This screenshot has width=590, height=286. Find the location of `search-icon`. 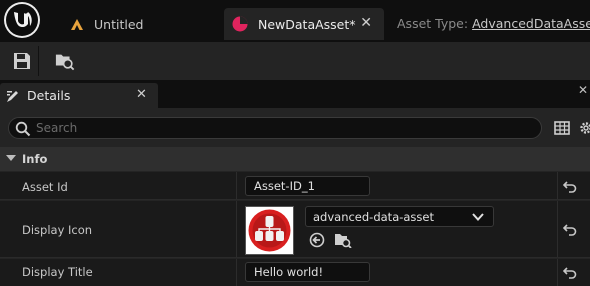

search-icon is located at coordinates (23, 129).